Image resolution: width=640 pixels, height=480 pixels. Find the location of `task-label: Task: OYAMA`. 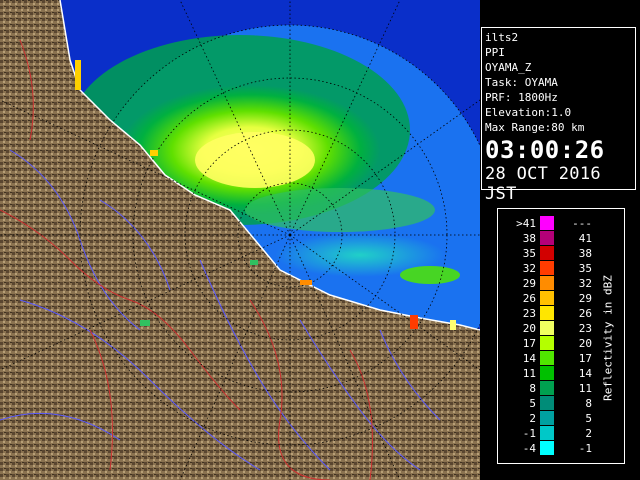

task-label: Task: OYAMA is located at coordinates (521, 82).